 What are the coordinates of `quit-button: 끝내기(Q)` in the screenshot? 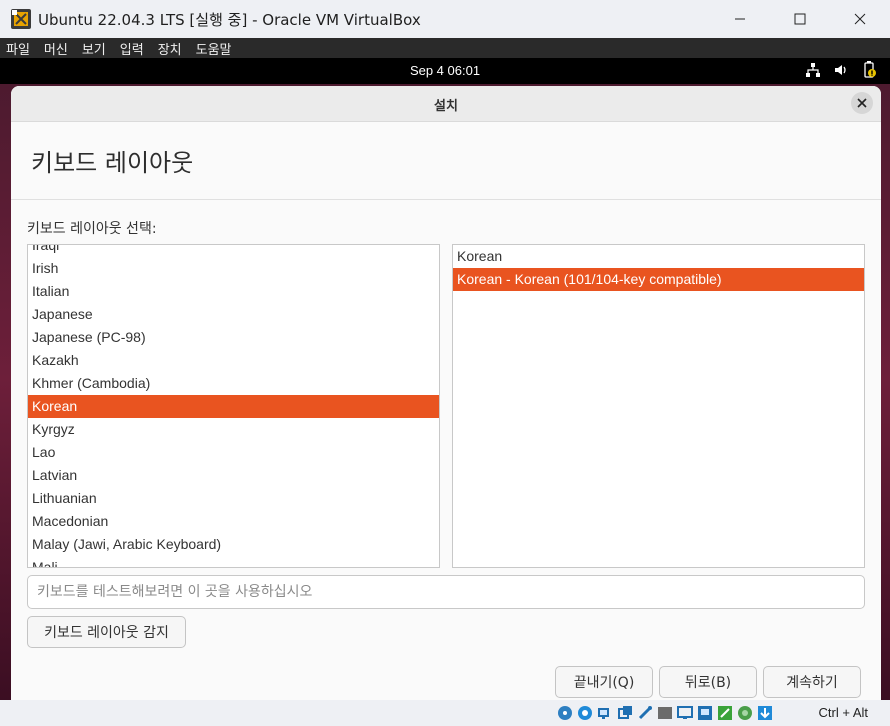 It's located at (604, 682).